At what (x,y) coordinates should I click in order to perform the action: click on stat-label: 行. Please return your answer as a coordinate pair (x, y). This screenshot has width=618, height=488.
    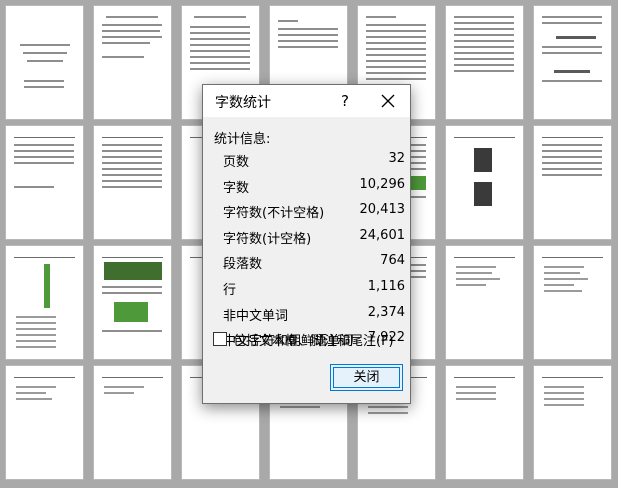
    Looking at the image, I should click on (230, 290).